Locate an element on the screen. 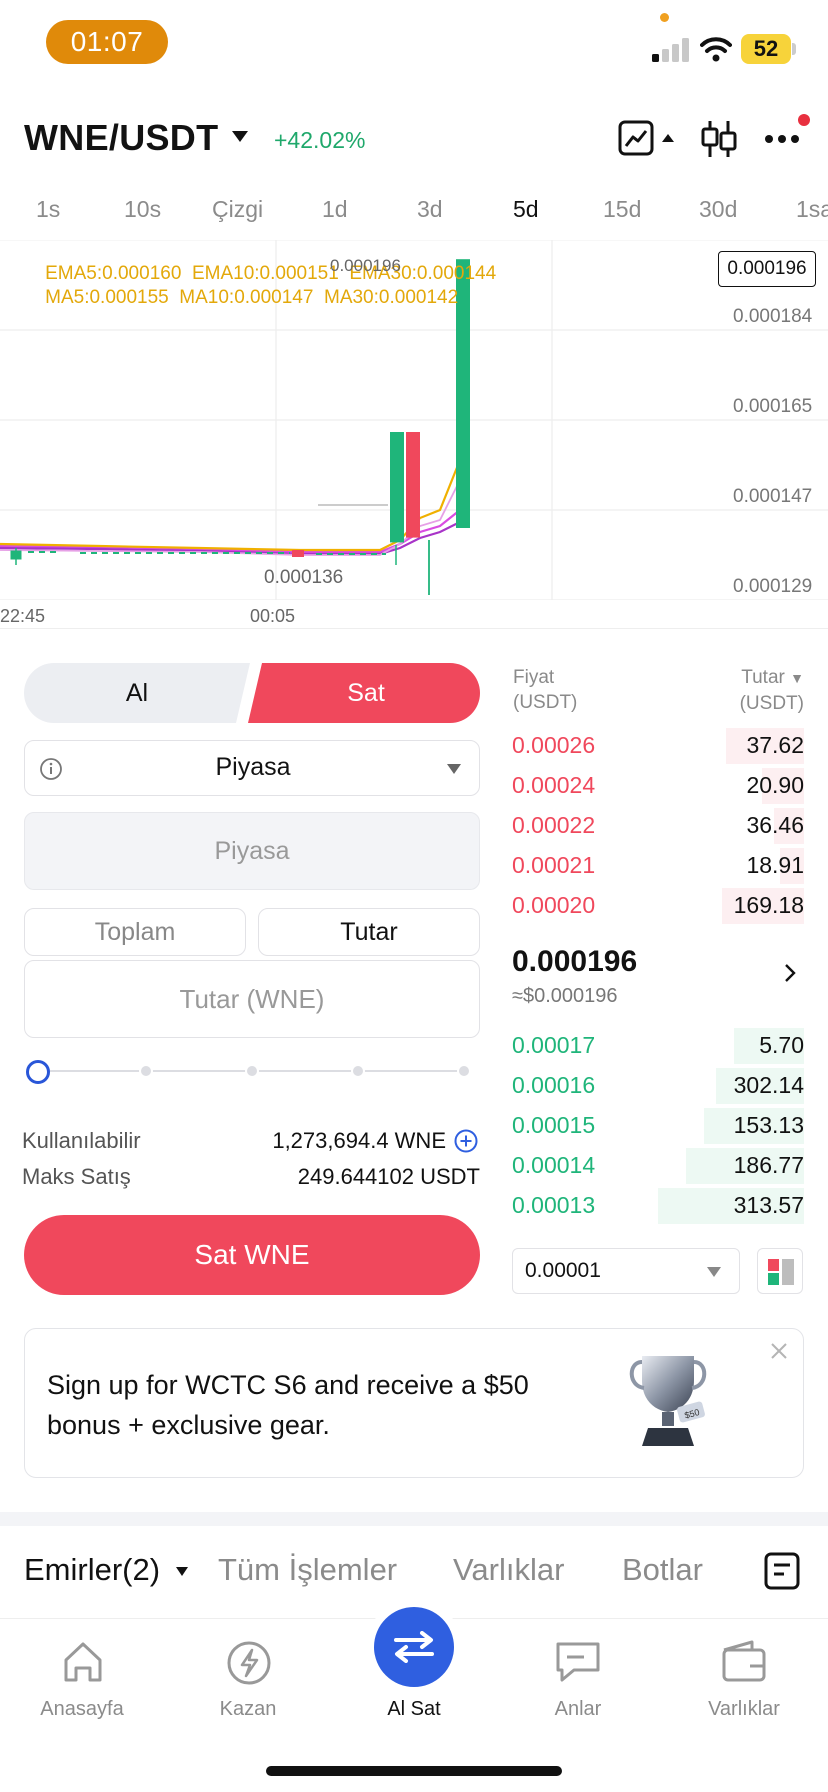 This screenshot has width=828, height=1792. home-icon is located at coordinates (83, 1662).